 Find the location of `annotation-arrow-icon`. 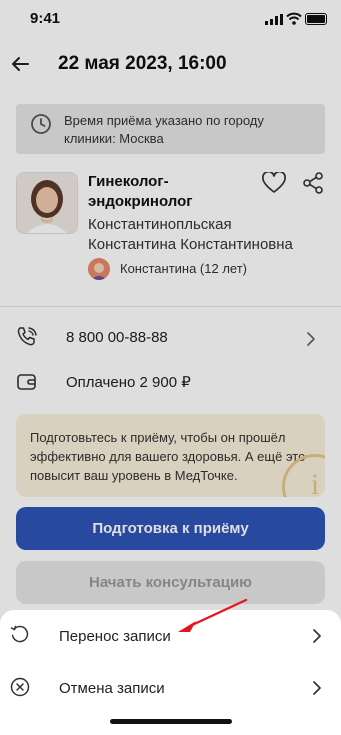

annotation-arrow-icon is located at coordinates (213, 615).